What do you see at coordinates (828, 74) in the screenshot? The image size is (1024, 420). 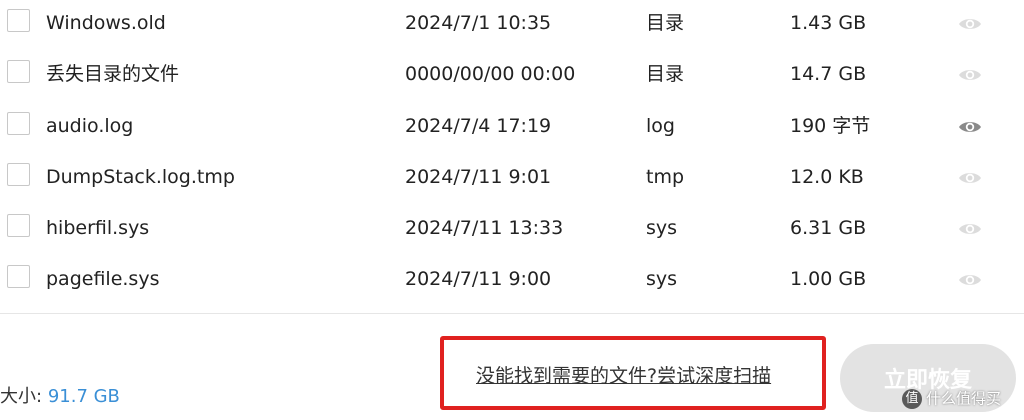 I see `file-size: 14.7 GB` at bounding box center [828, 74].